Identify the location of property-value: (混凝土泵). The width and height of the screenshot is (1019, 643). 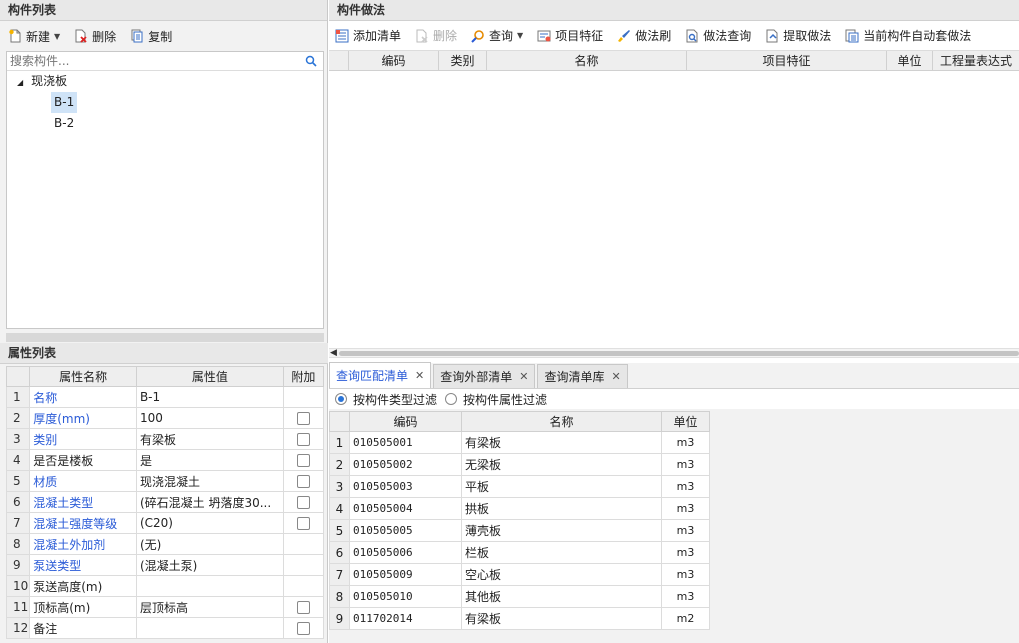
(209, 565).